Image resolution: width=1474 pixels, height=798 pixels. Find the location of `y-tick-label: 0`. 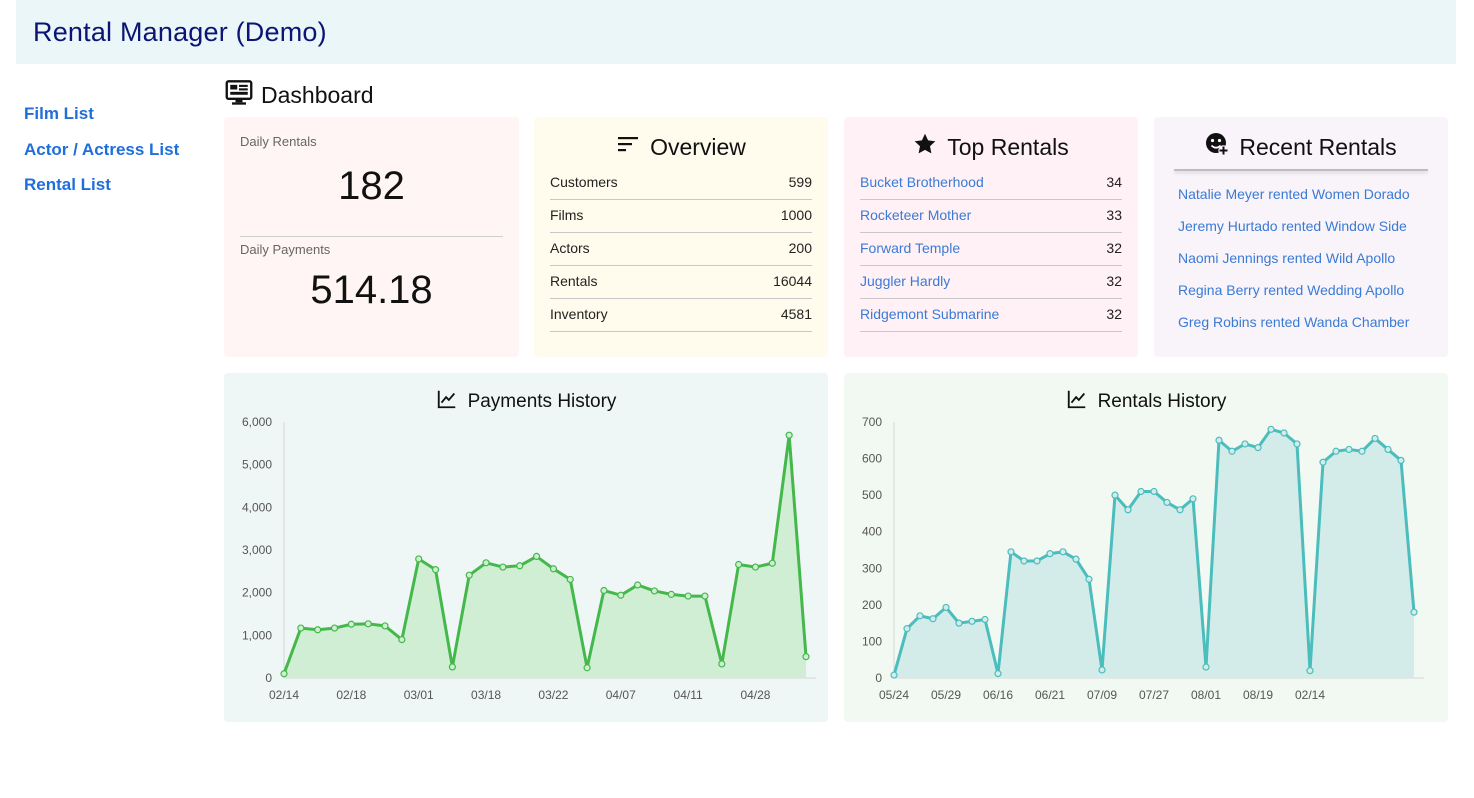

y-tick-label: 0 is located at coordinates (268, 678).